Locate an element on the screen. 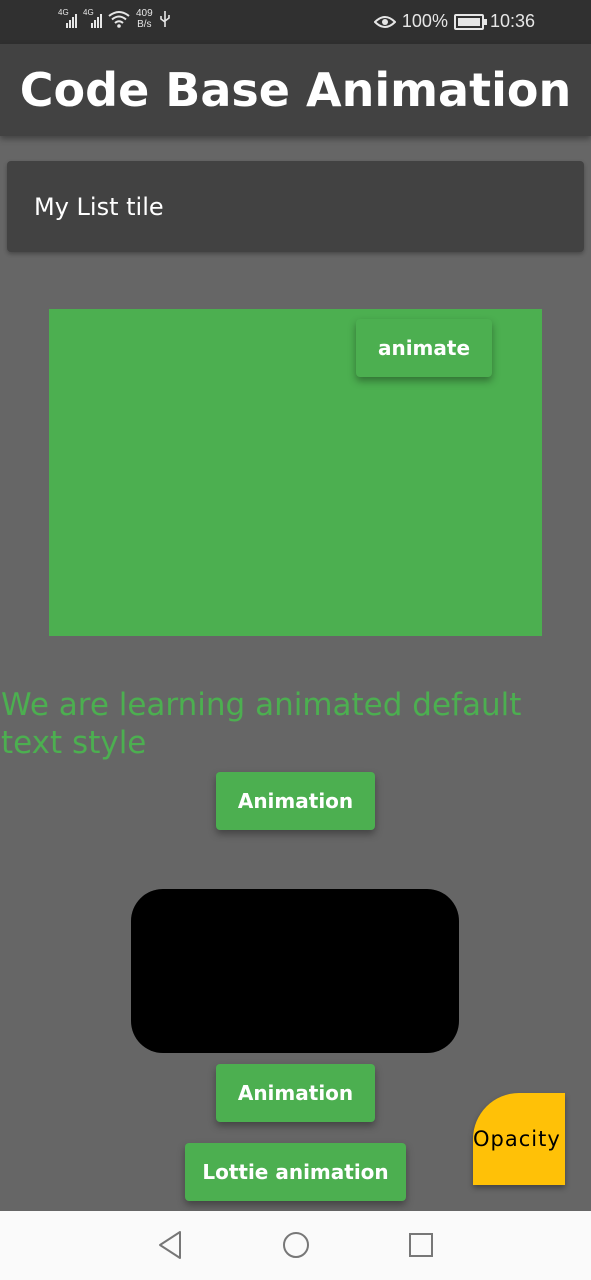 Image resolution: width=591 pixels, height=1280 pixels. battery-icon is located at coordinates (470, 21).